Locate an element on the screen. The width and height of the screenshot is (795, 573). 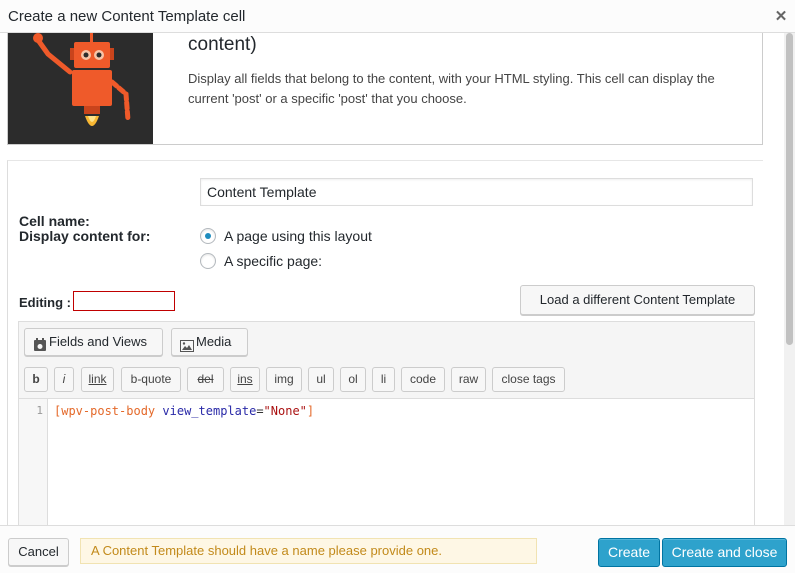
cell-name-label: Cell name: is located at coordinates (54, 221).